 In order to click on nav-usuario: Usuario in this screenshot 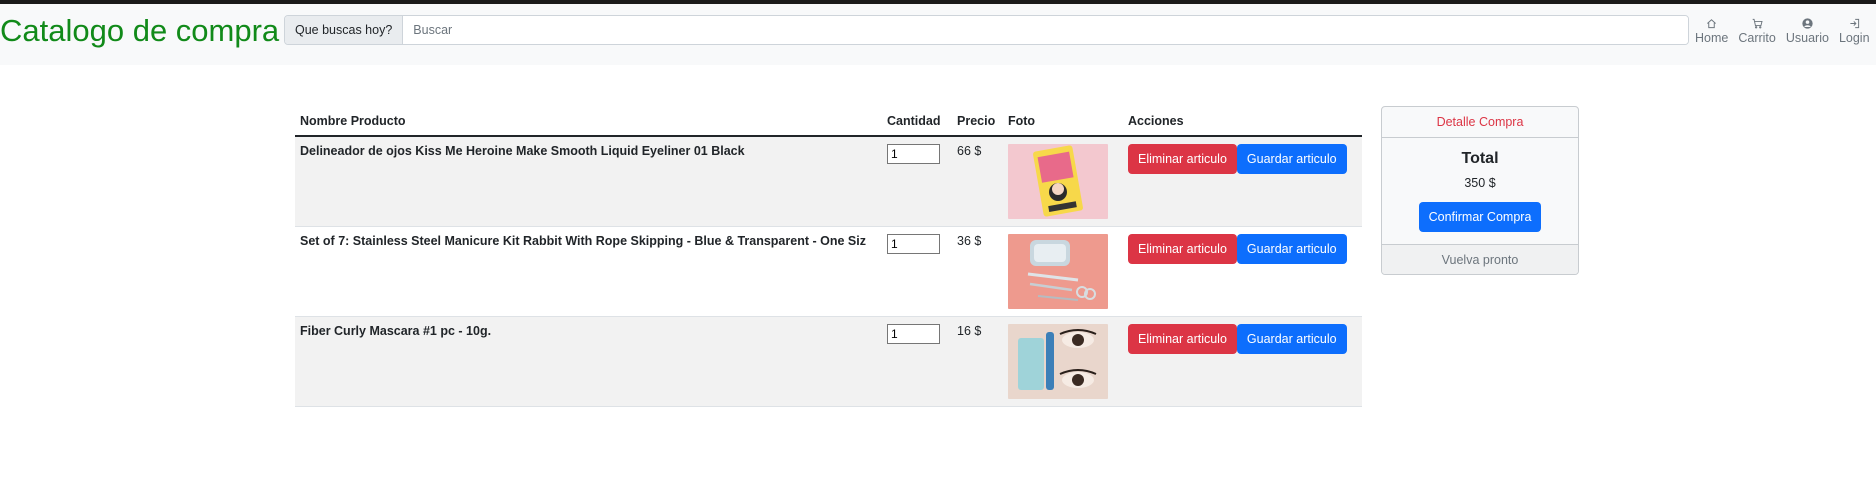, I will do `click(1807, 31)`.